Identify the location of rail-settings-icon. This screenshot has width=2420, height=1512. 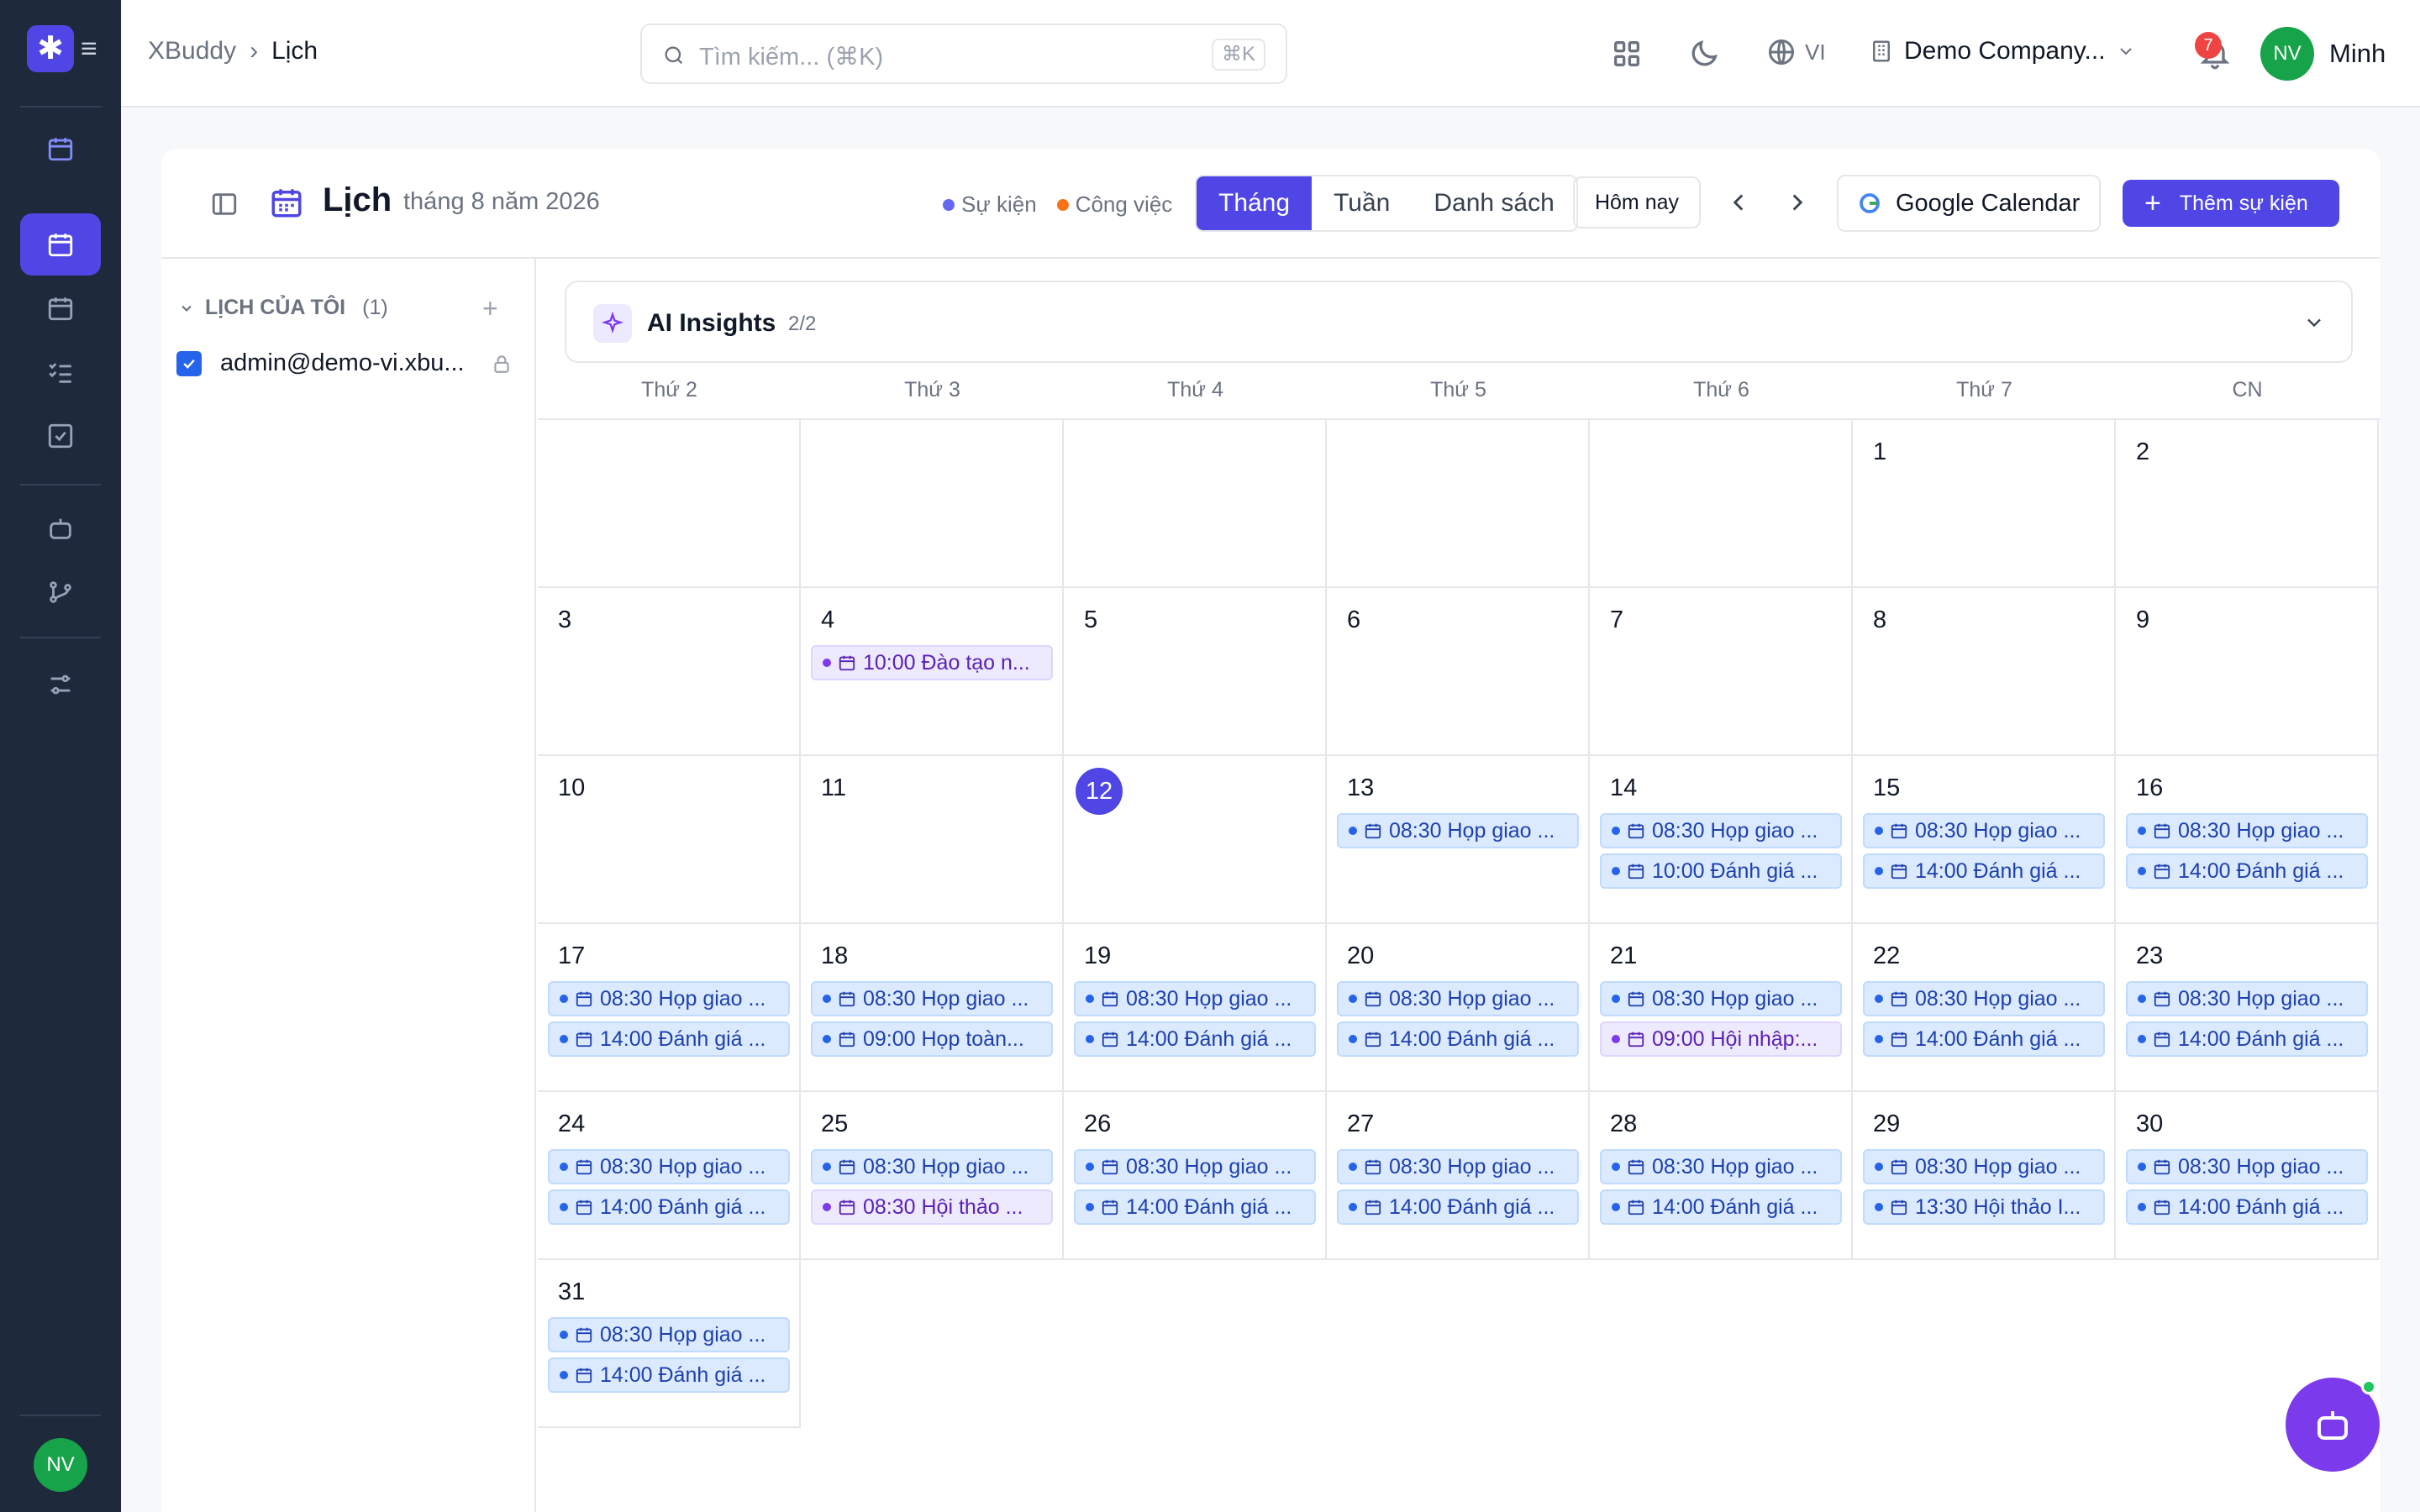
(60, 685).